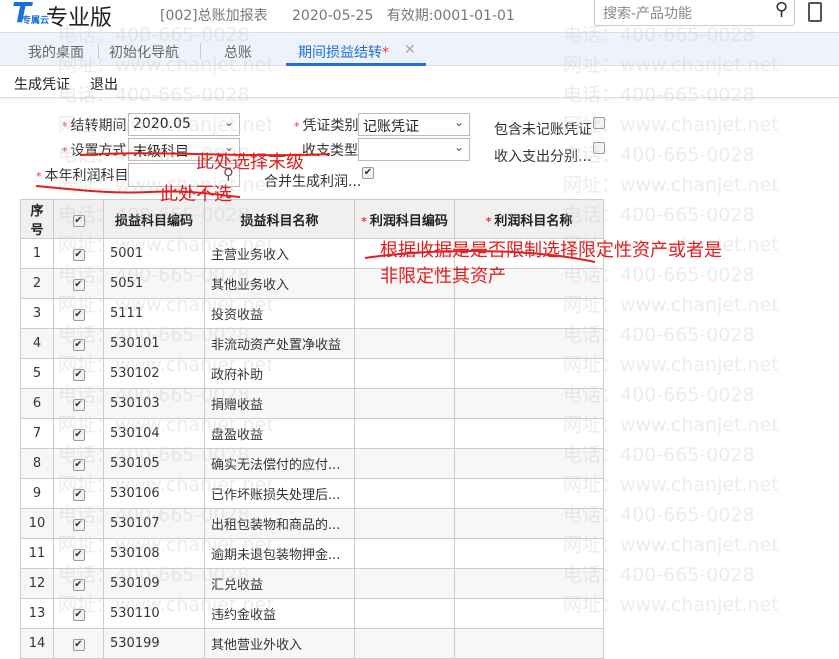  I want to click on table-row: 4 ✔ 530101 非流动资产处置净收益, so click(312, 343).